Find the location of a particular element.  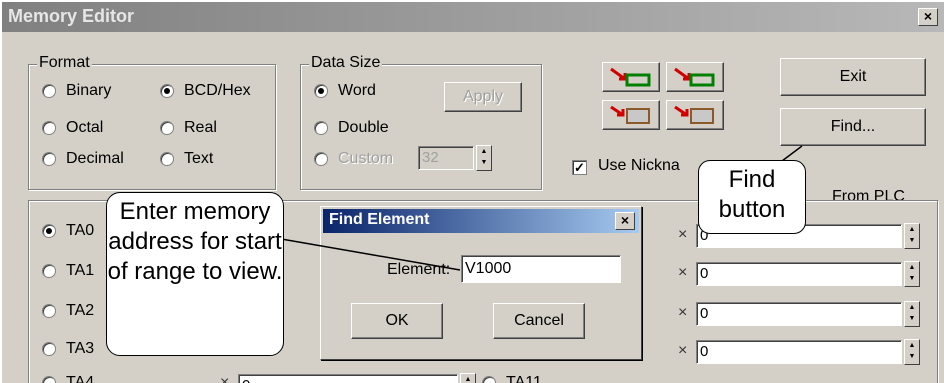

find-button-callout: Find button is located at coordinates (752, 197).